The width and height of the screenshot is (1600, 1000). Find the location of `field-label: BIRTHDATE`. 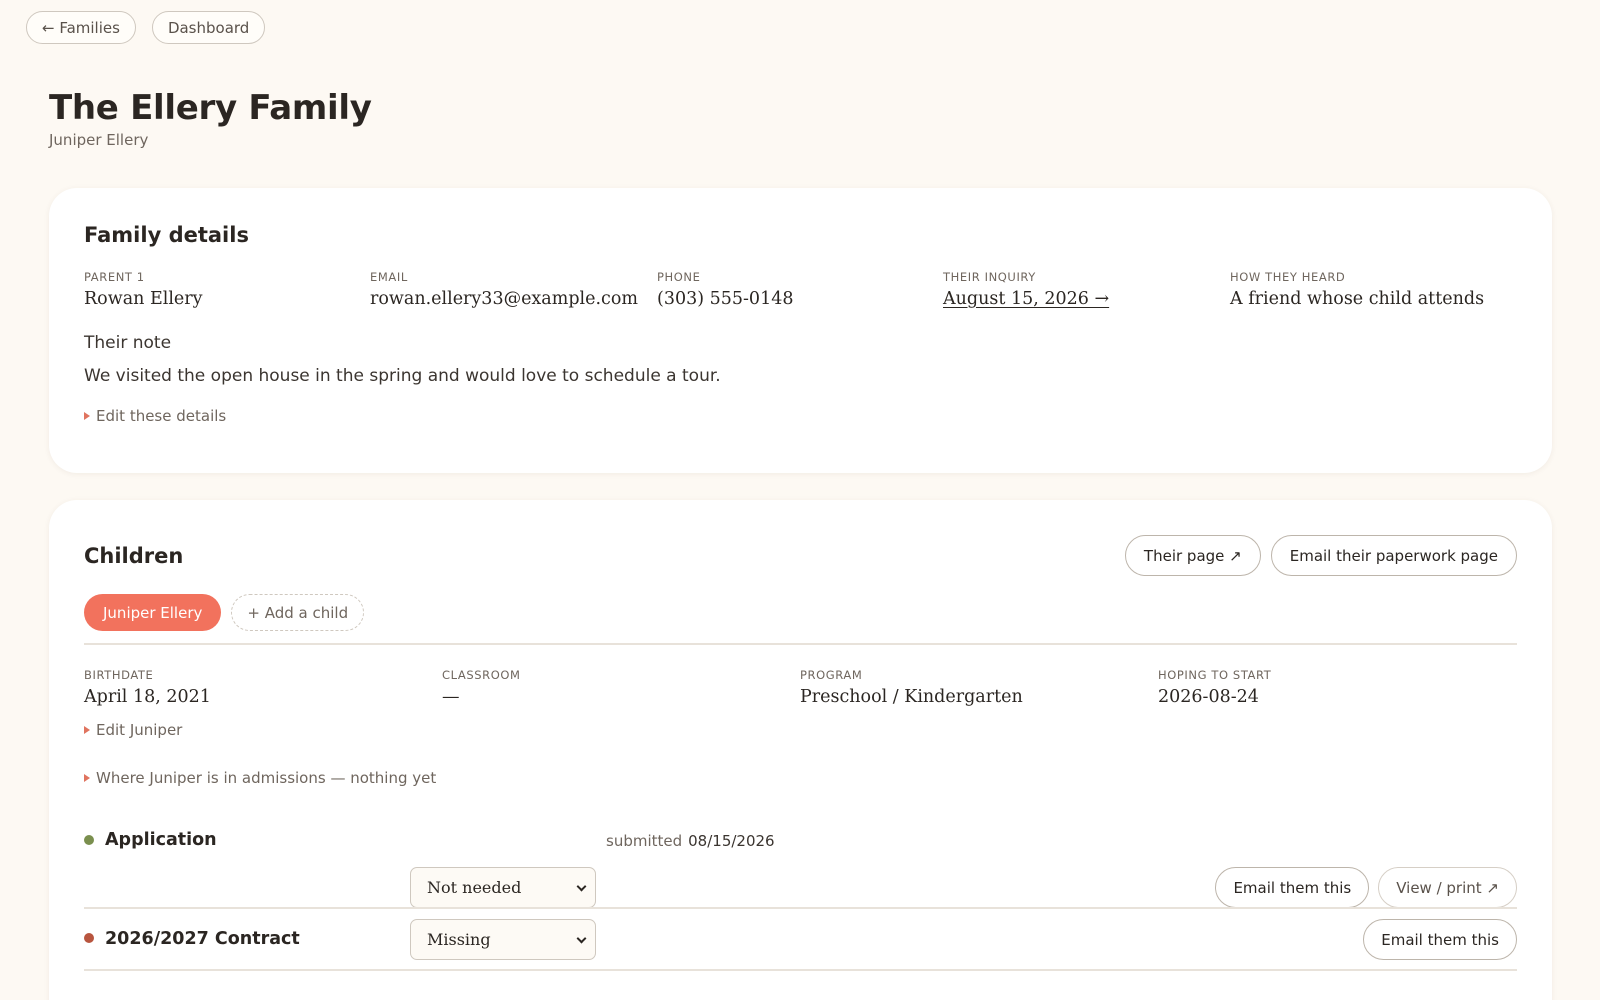

field-label: BIRTHDATE is located at coordinates (119, 675).